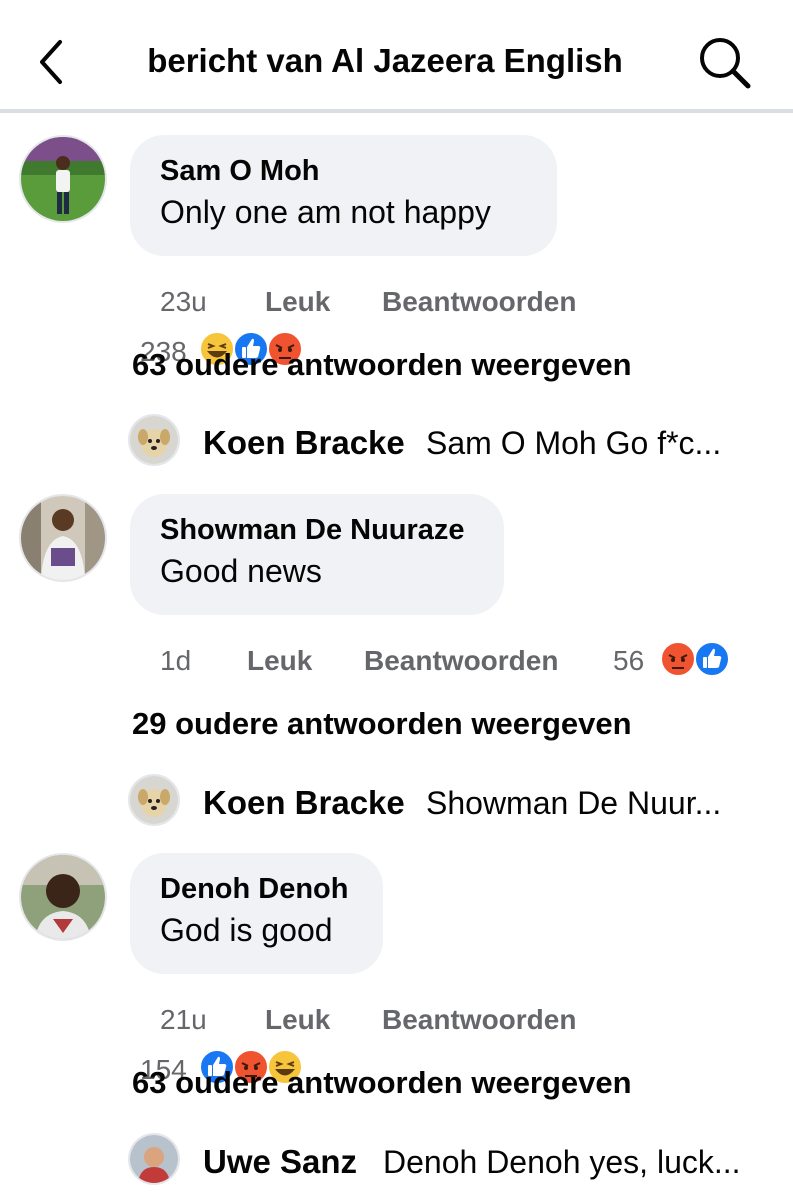 The width and height of the screenshot is (793, 1200). I want to click on reaction-summary: 56, so click(678, 659).